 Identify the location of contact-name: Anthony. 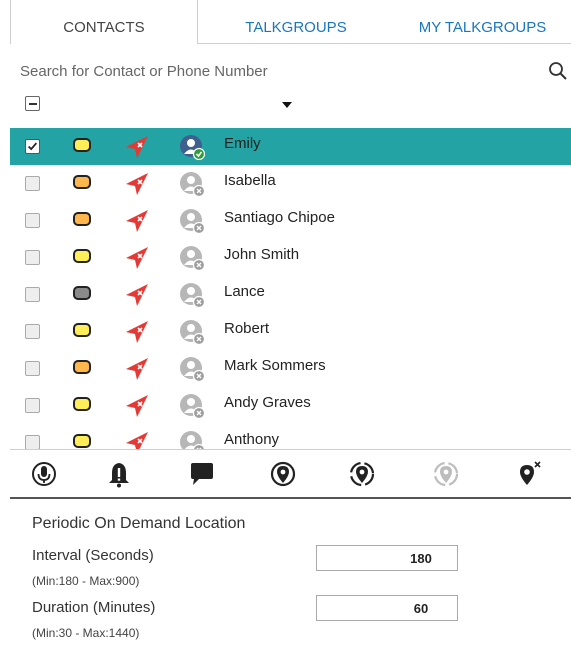
(252, 439).